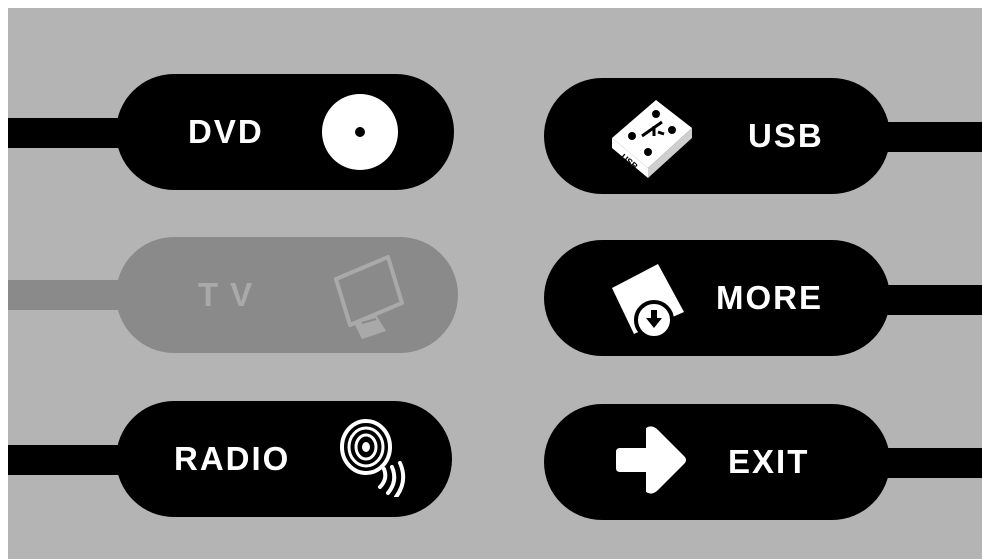 The height and width of the screenshot is (559, 982). Describe the element at coordinates (232, 458) in the screenshot. I see `radio-label: RADIO` at that location.